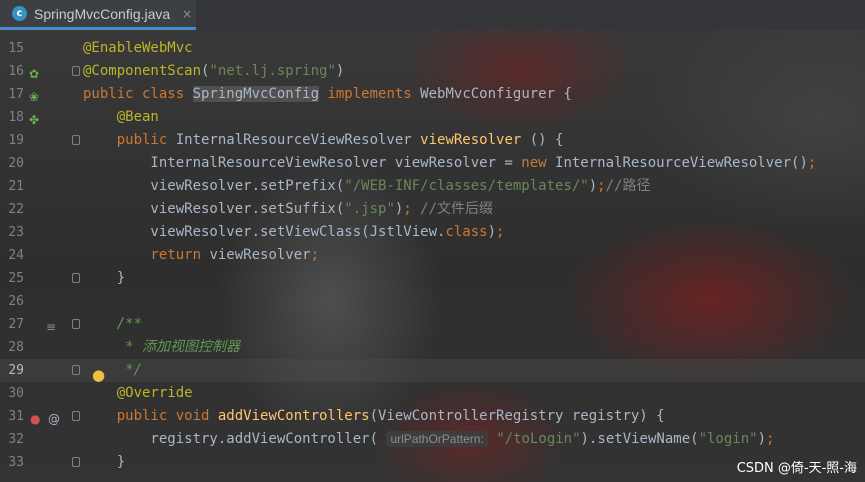  Describe the element at coordinates (16, 232) in the screenshot. I see `line-number: 23` at that location.